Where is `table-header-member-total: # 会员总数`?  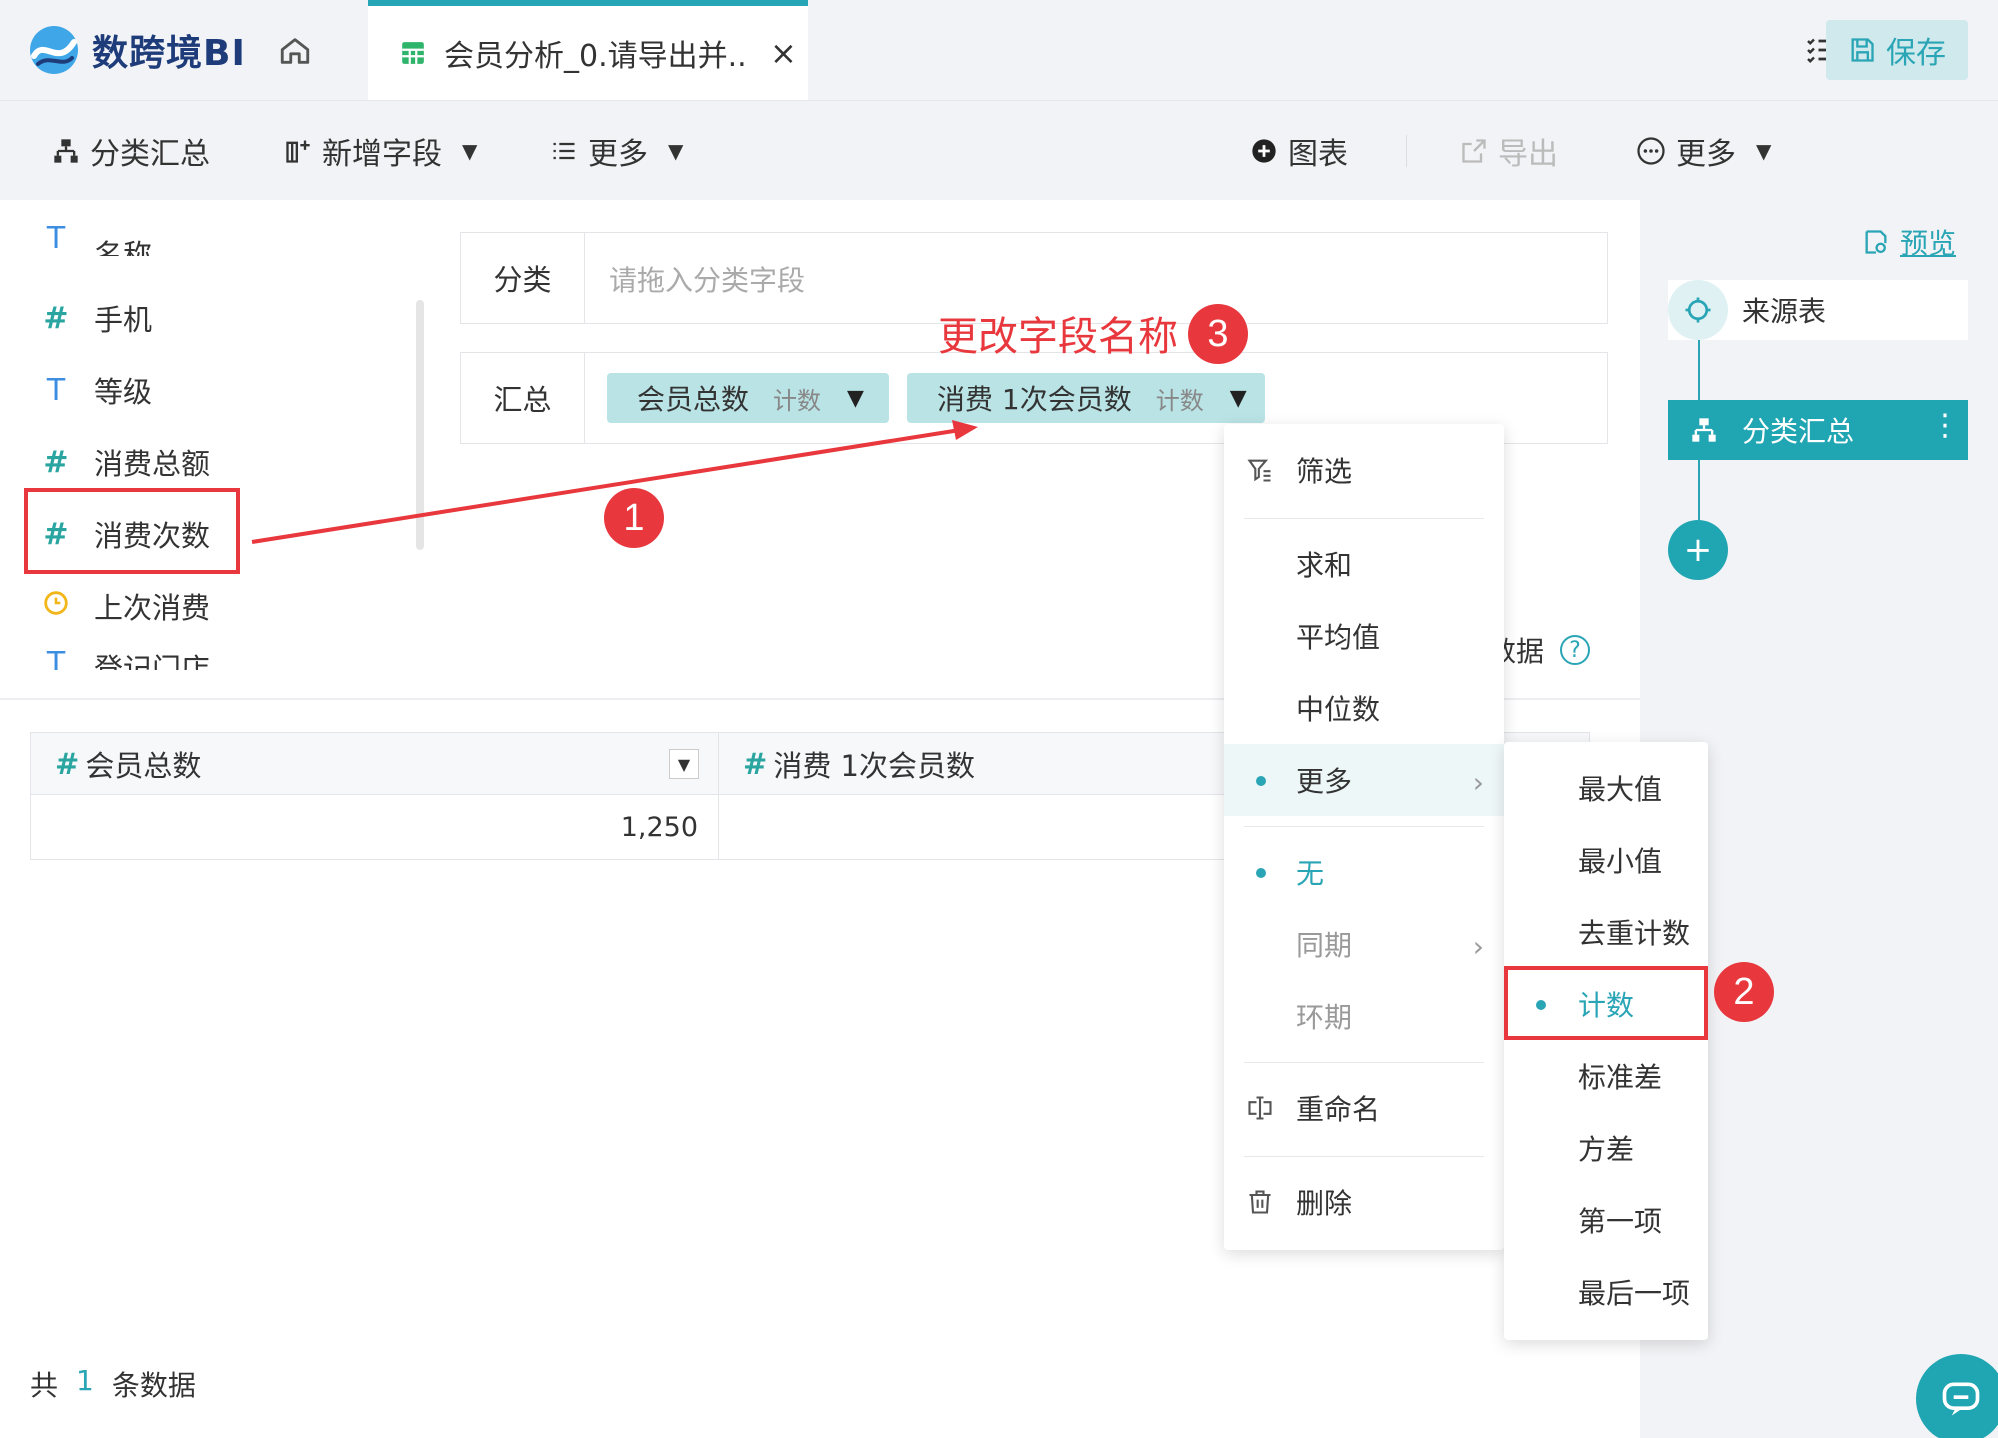 table-header-member-total: # 会员总数 is located at coordinates (375, 764).